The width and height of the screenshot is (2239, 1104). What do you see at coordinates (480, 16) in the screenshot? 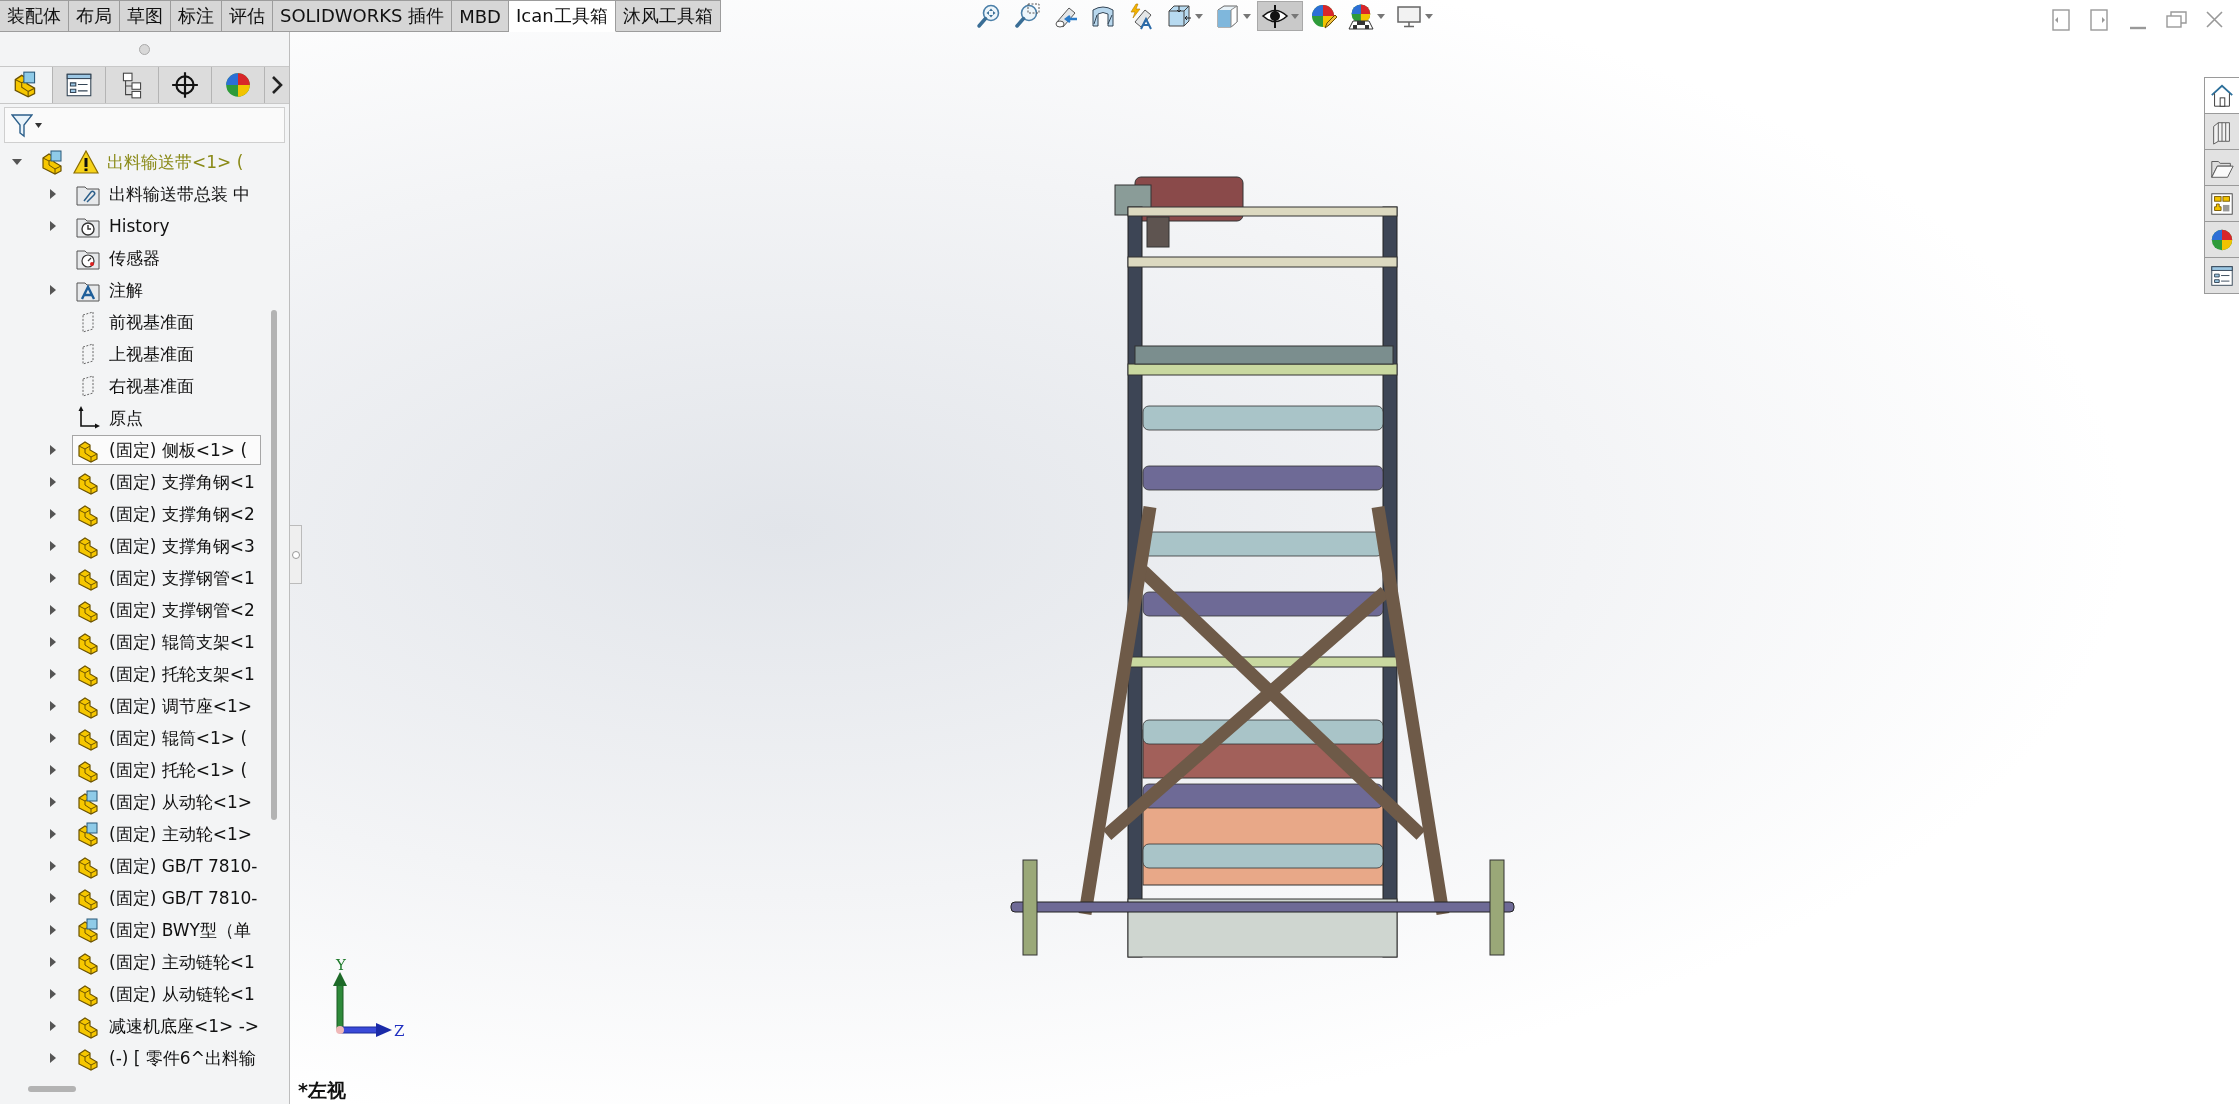
I see `ribbon-tab: MBD` at bounding box center [480, 16].